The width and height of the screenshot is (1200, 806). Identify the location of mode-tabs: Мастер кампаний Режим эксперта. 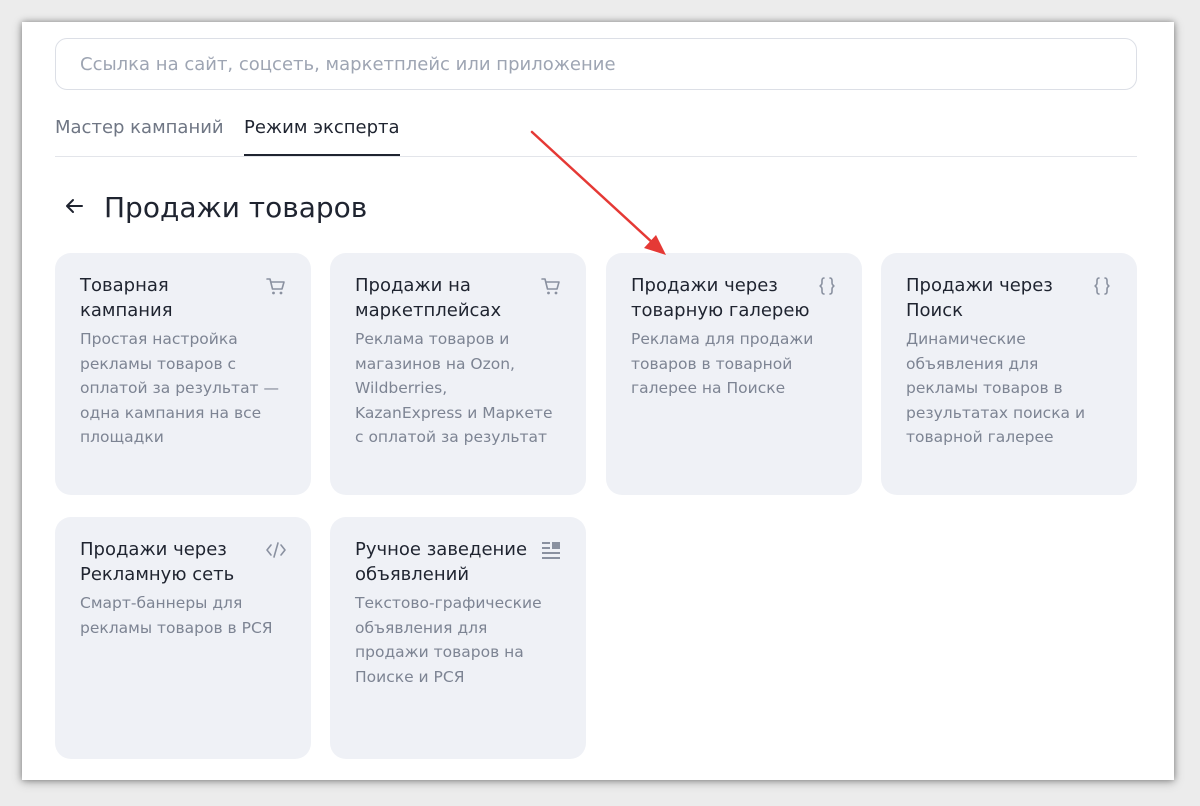
(596, 135).